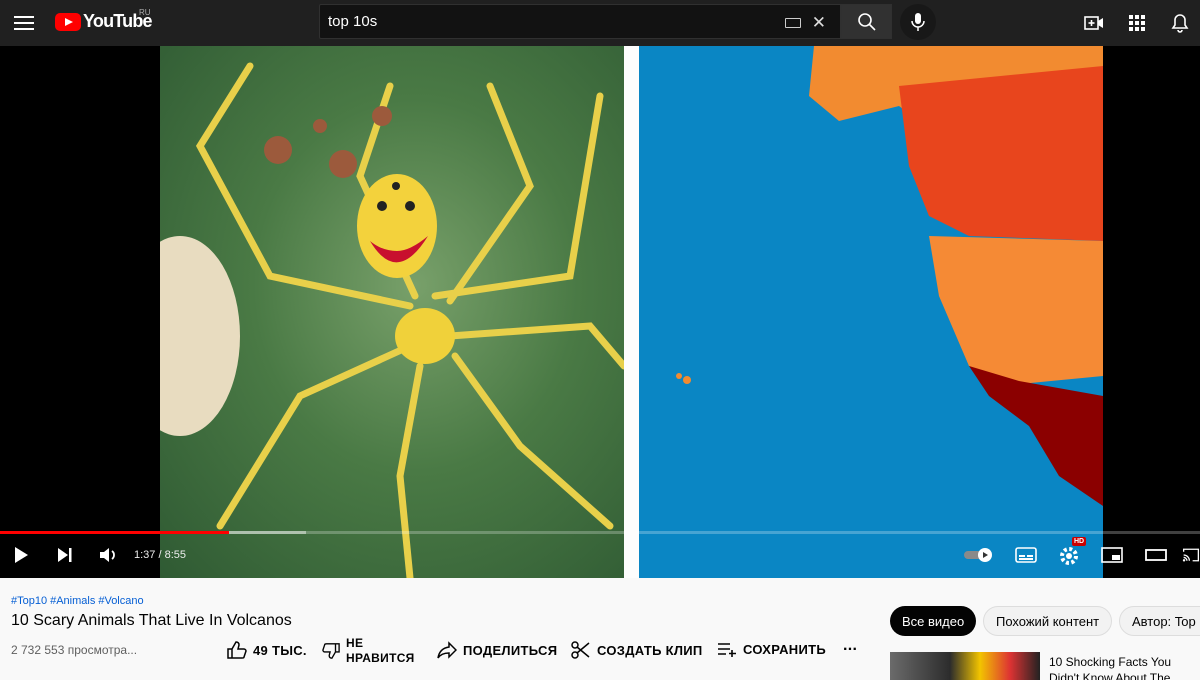 The image size is (1200, 680). I want to click on clip-icon, so click(580, 650).